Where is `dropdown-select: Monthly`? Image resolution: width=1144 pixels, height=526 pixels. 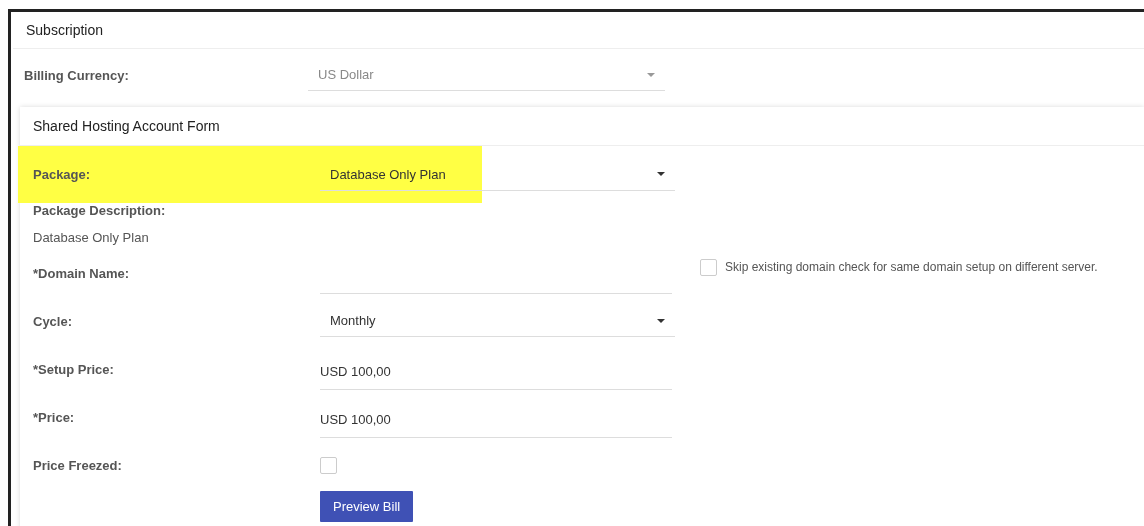
dropdown-select: Monthly is located at coordinates (497, 321).